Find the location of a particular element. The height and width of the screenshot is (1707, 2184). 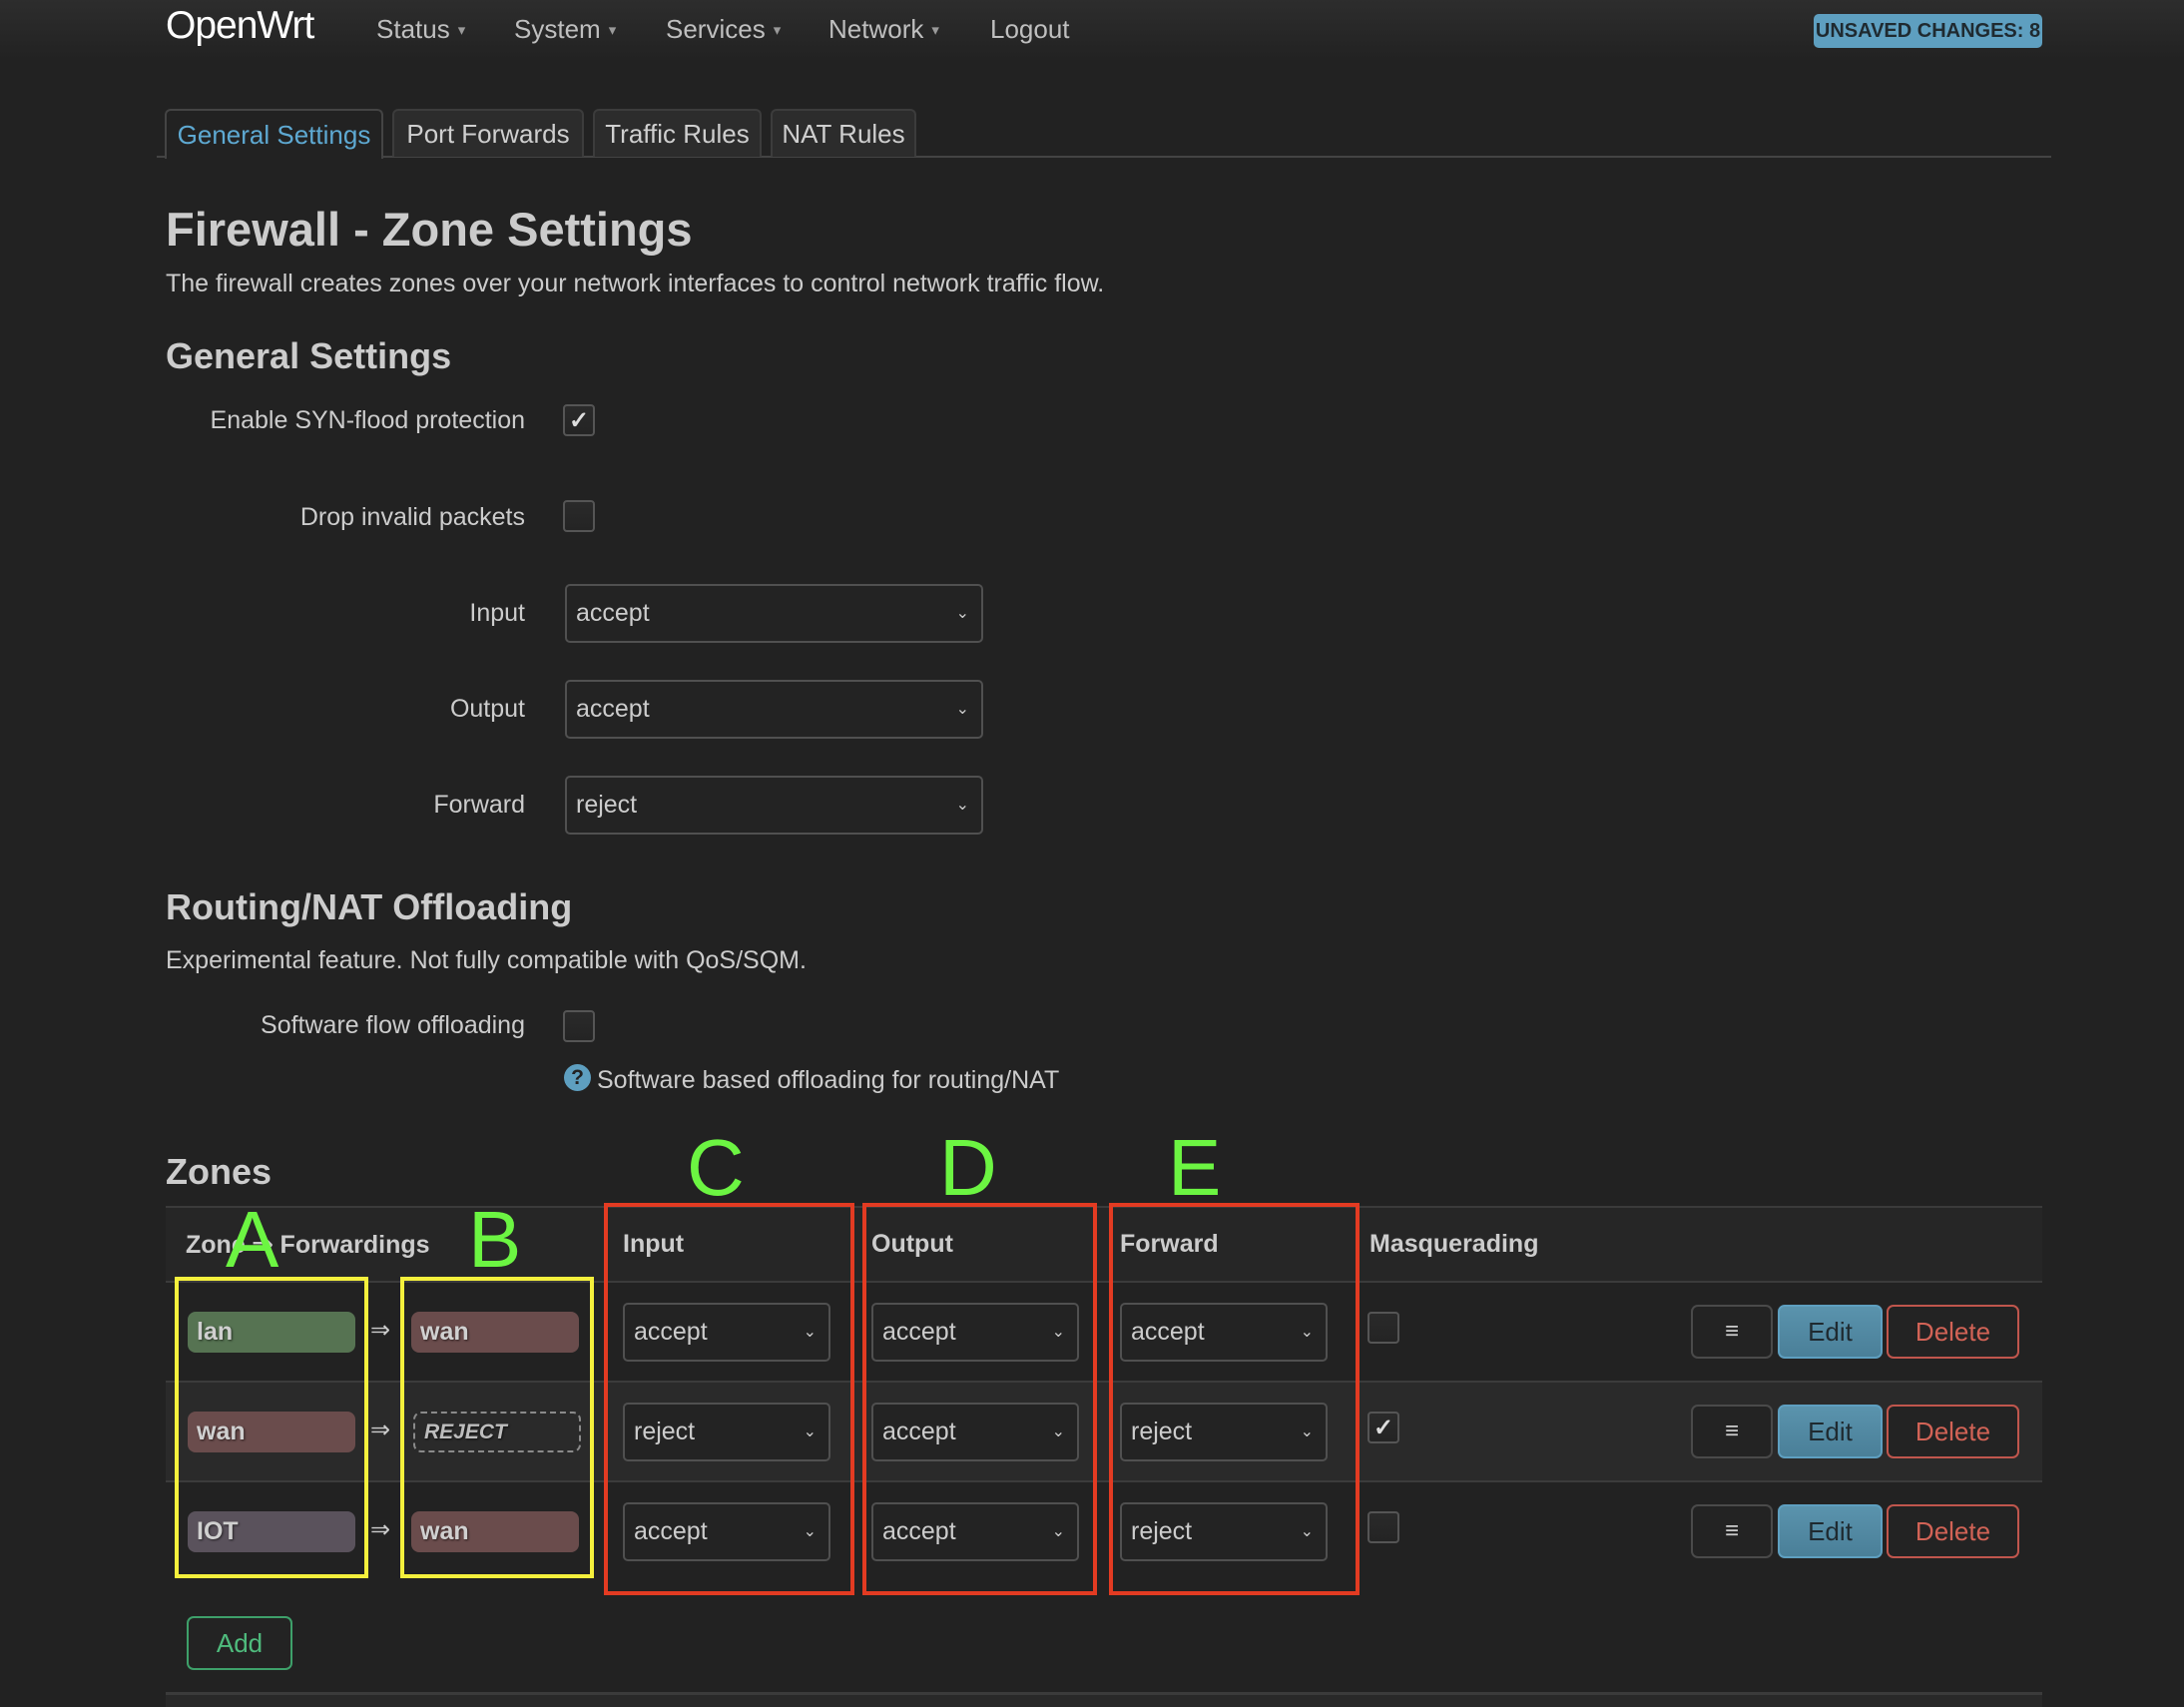

col-zone-forwardings: Zone ⇒ Forwardings is located at coordinates (308, 1245).